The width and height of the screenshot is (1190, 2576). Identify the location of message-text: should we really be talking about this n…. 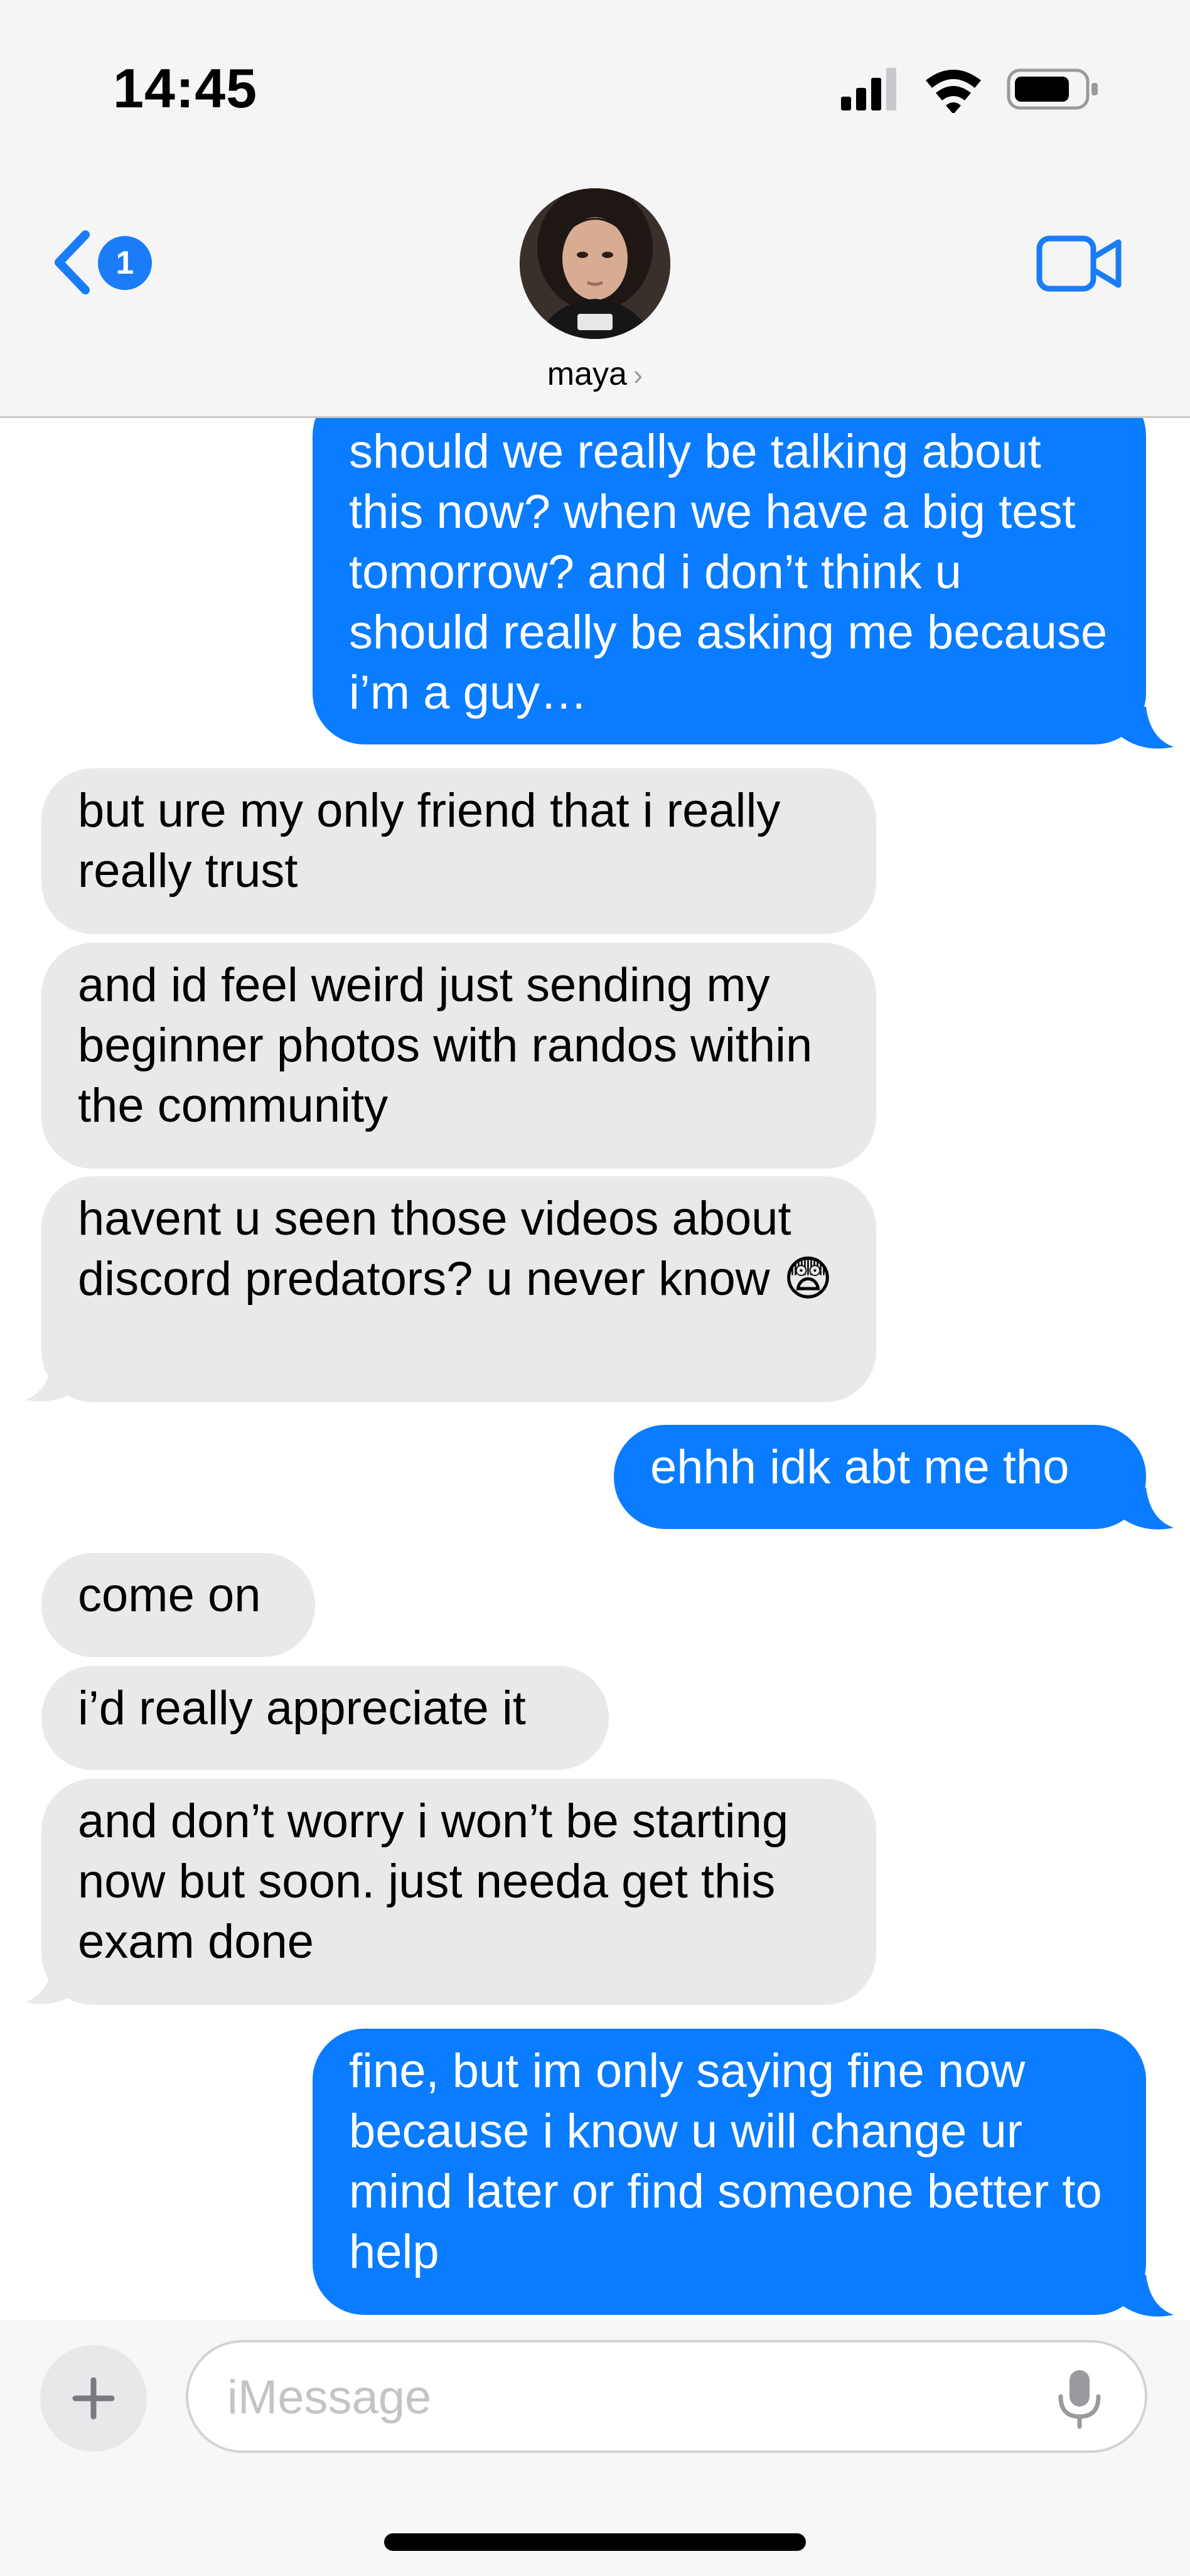
(728, 572).